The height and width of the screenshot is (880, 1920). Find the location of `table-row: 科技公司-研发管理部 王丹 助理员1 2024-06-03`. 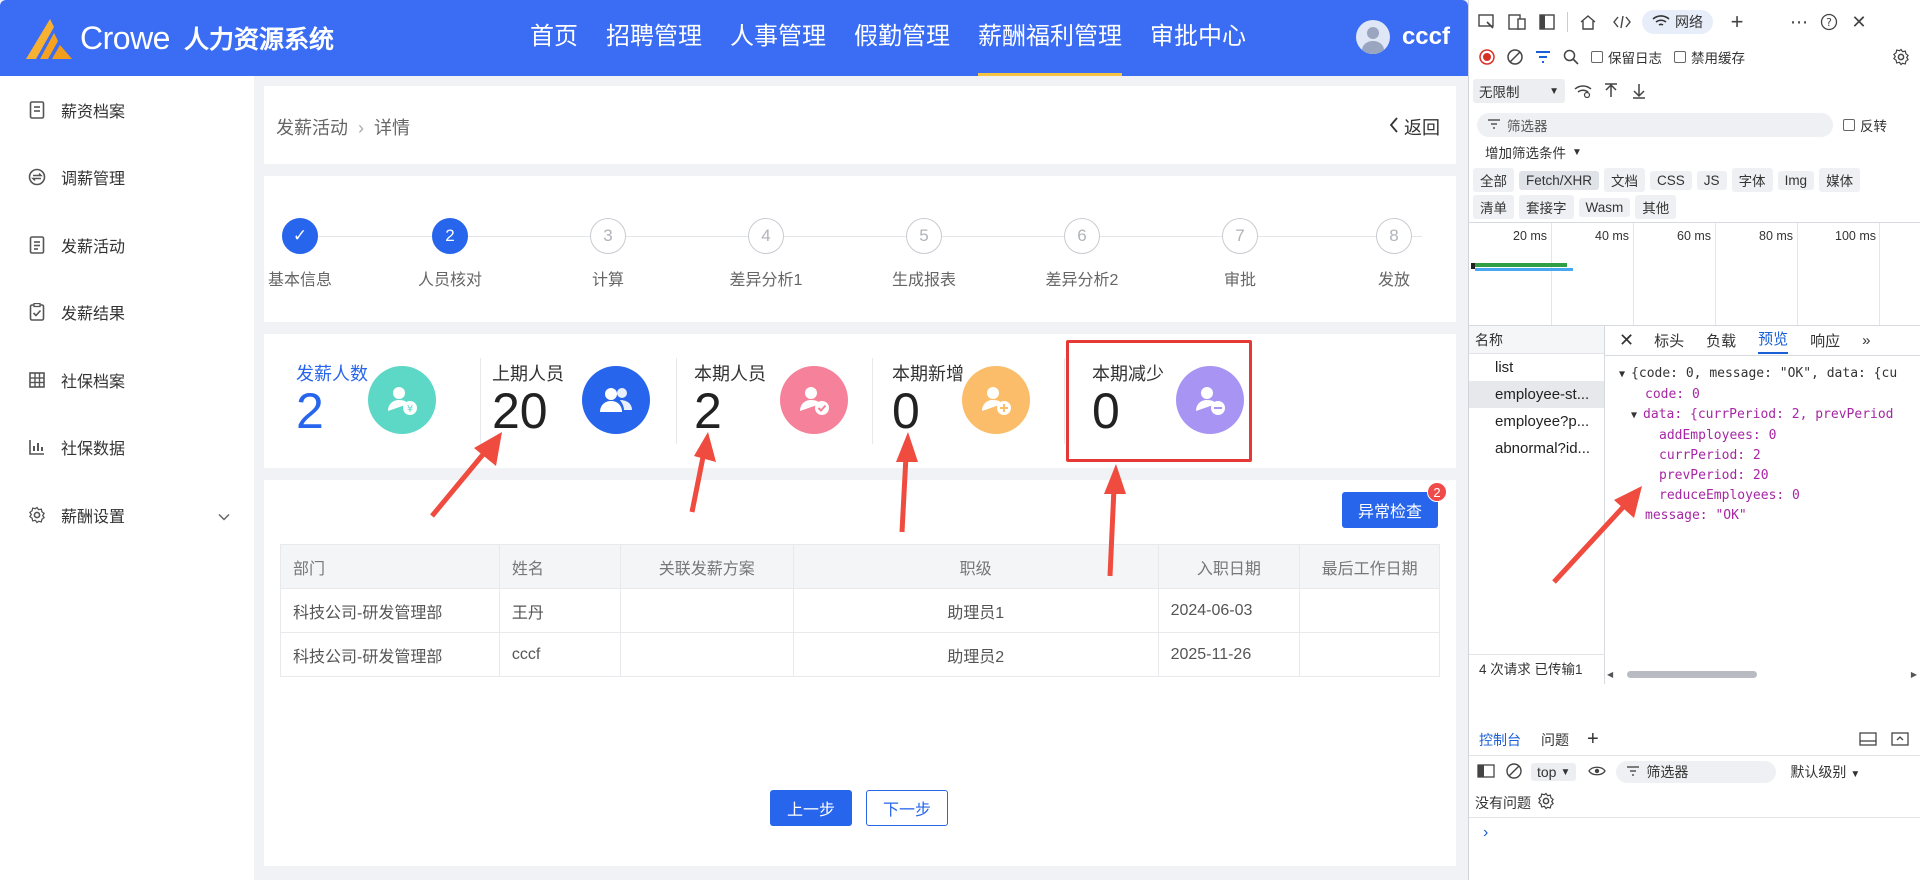

table-row: 科技公司-研发管理部 王丹 助理员1 2024-06-03 is located at coordinates (860, 610).